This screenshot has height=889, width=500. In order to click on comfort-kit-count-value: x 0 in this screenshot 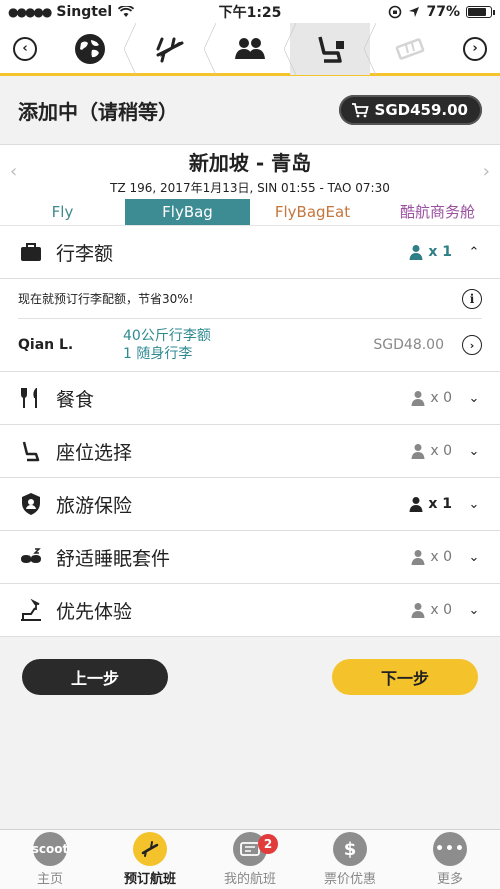, I will do `click(441, 557)`.